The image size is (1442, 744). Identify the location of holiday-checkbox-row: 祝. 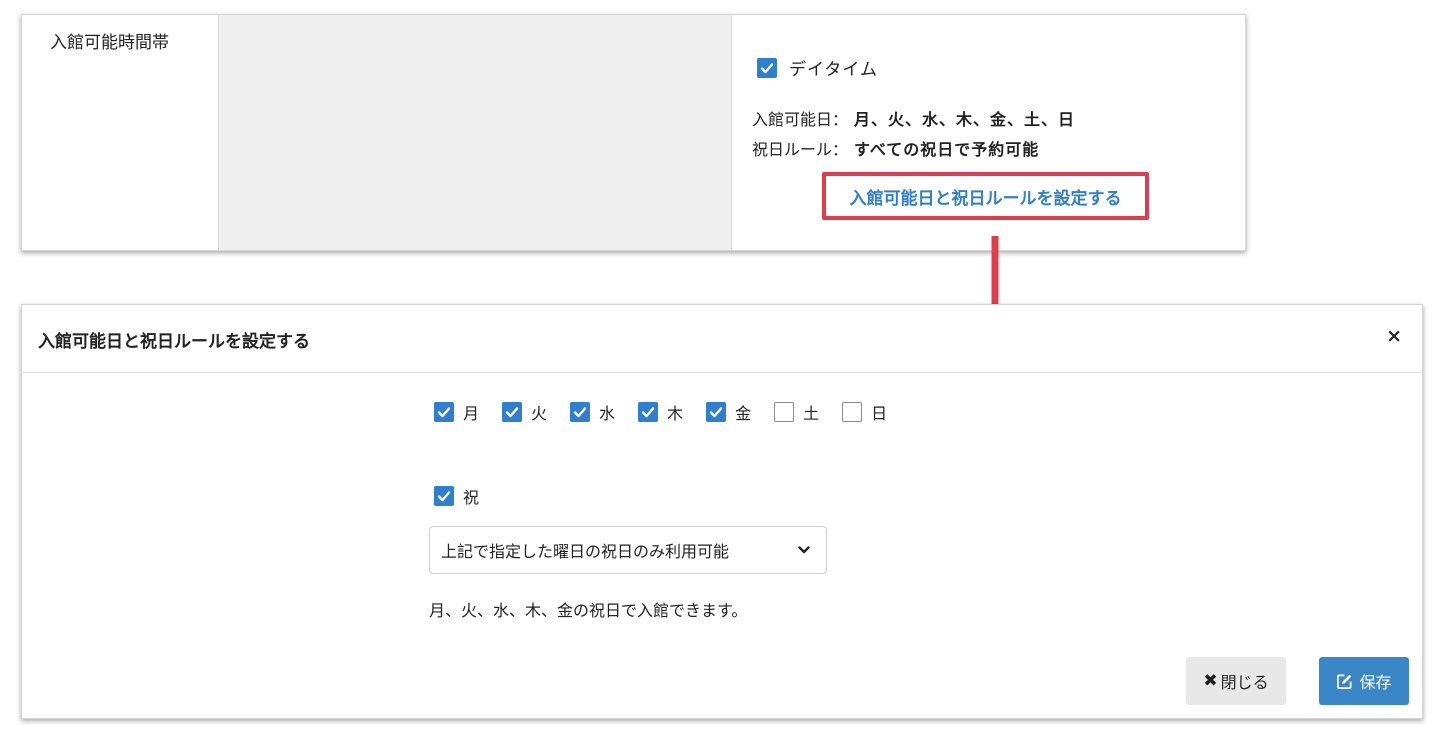
(456, 496).